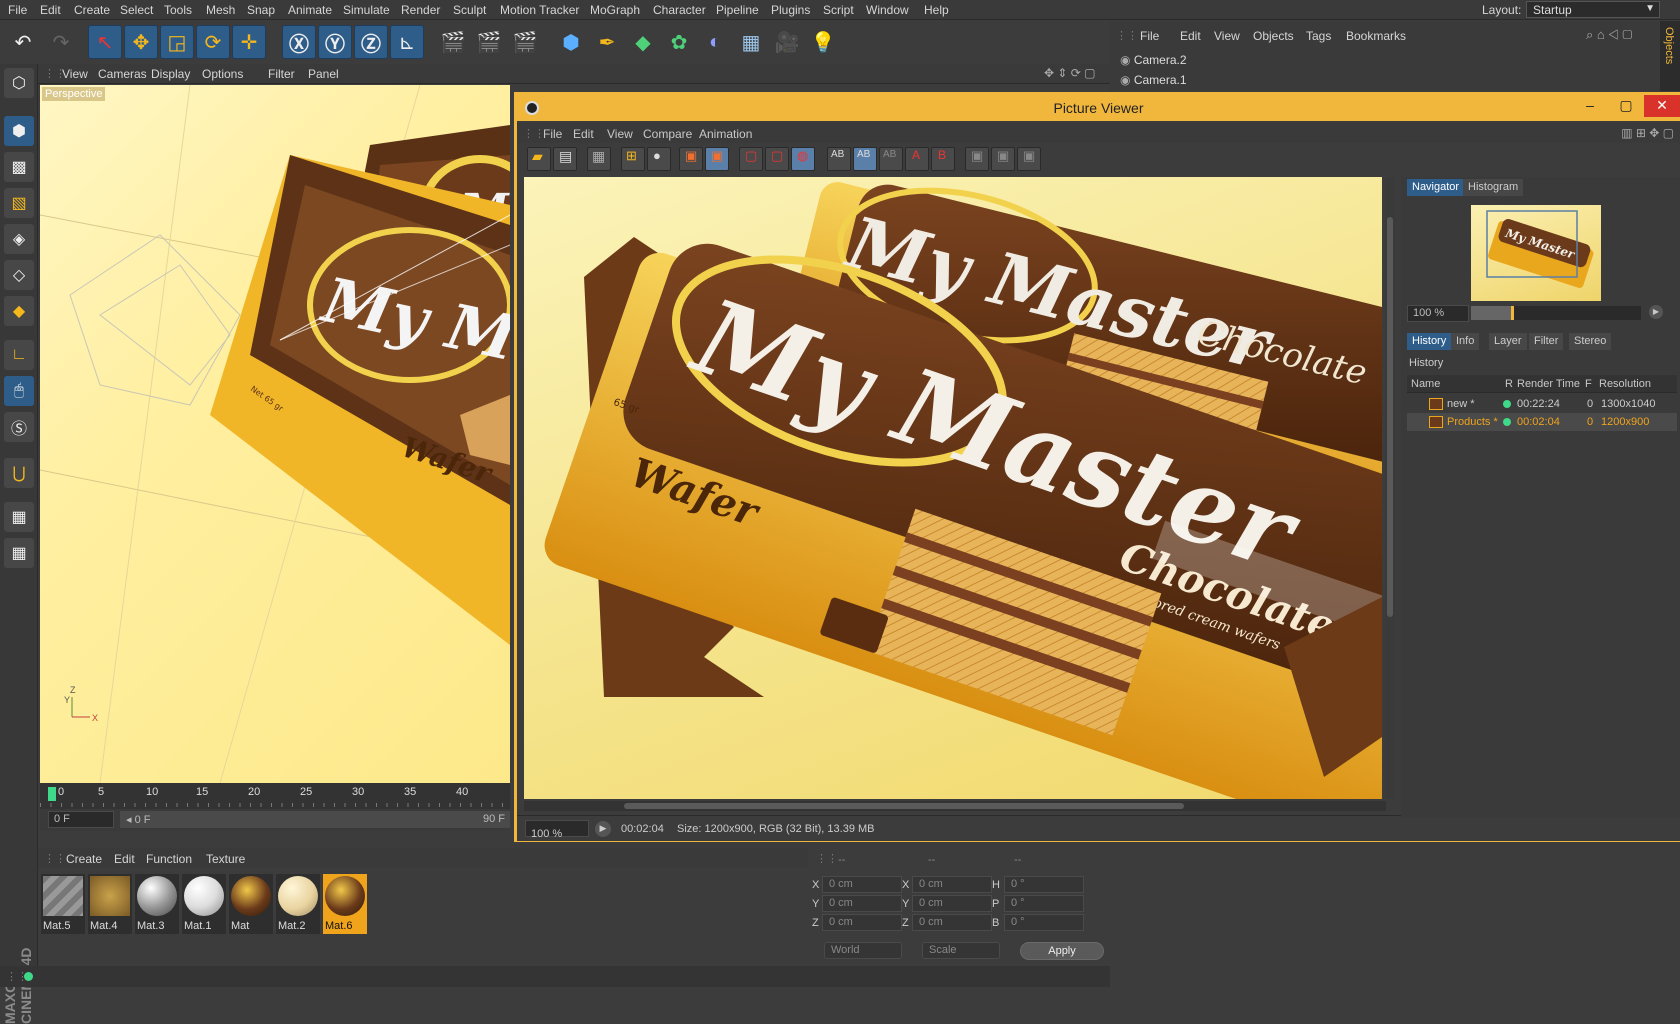  What do you see at coordinates (19, 167) in the screenshot?
I see `texture-mode-button: ▩` at bounding box center [19, 167].